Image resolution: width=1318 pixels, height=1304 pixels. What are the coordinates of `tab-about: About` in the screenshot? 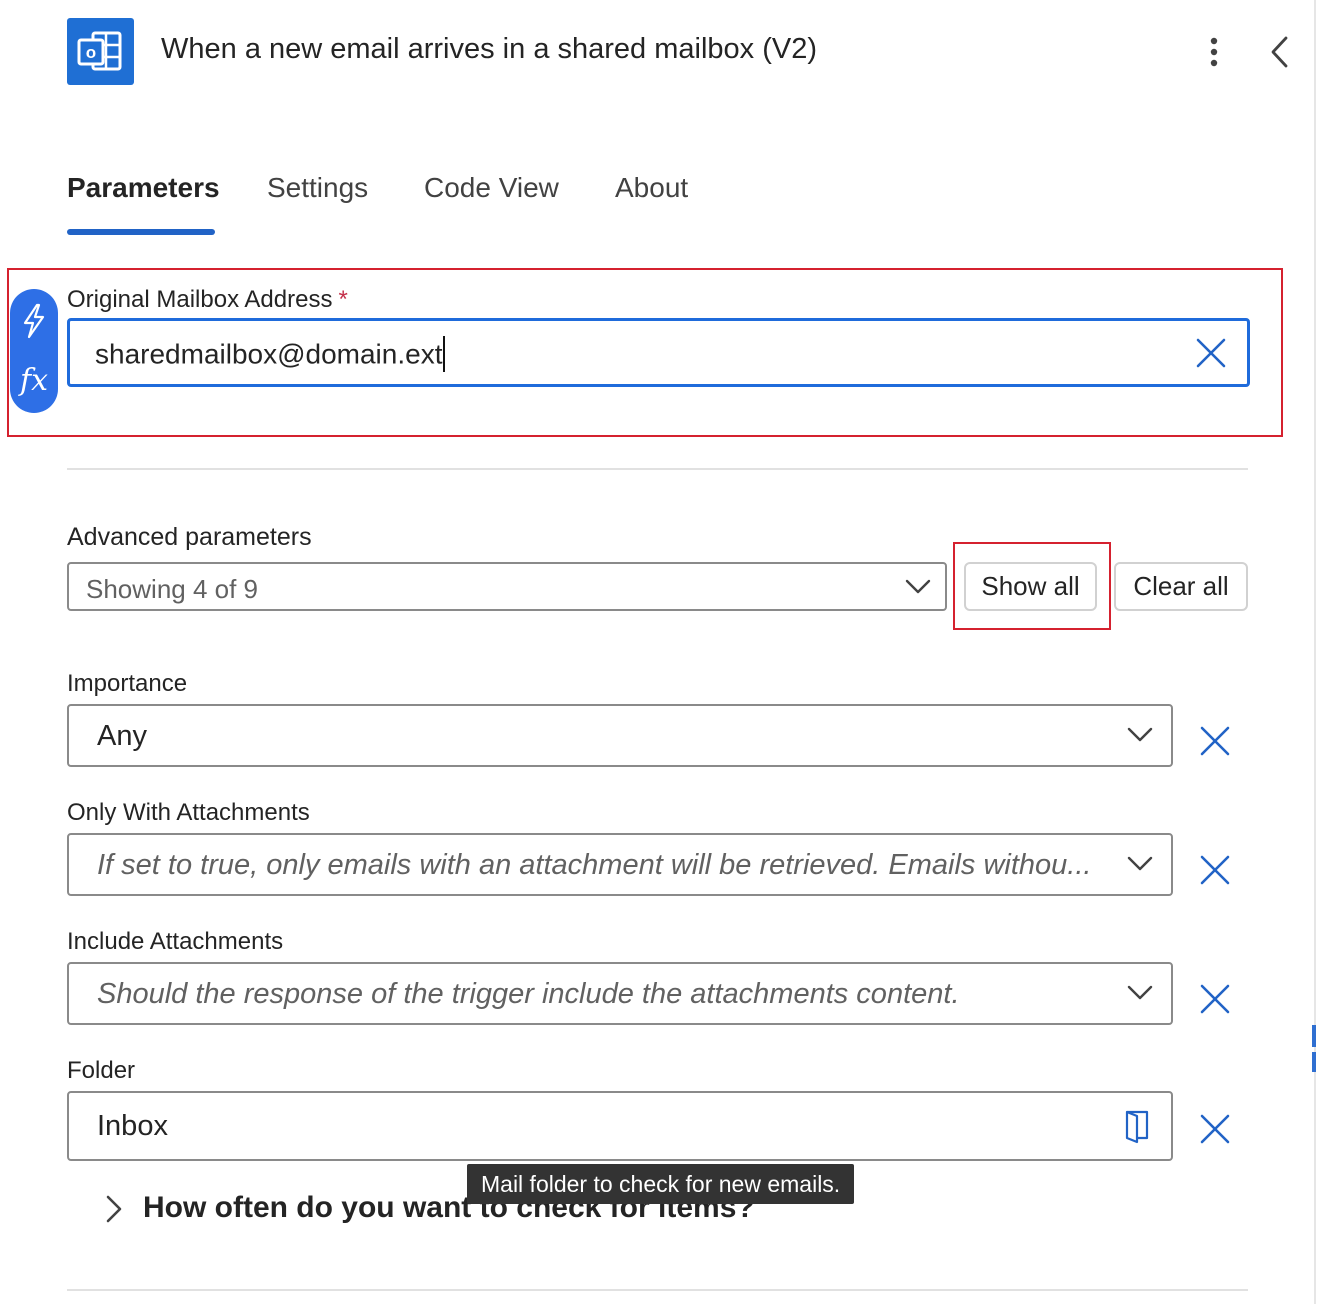 It's located at (651, 188).